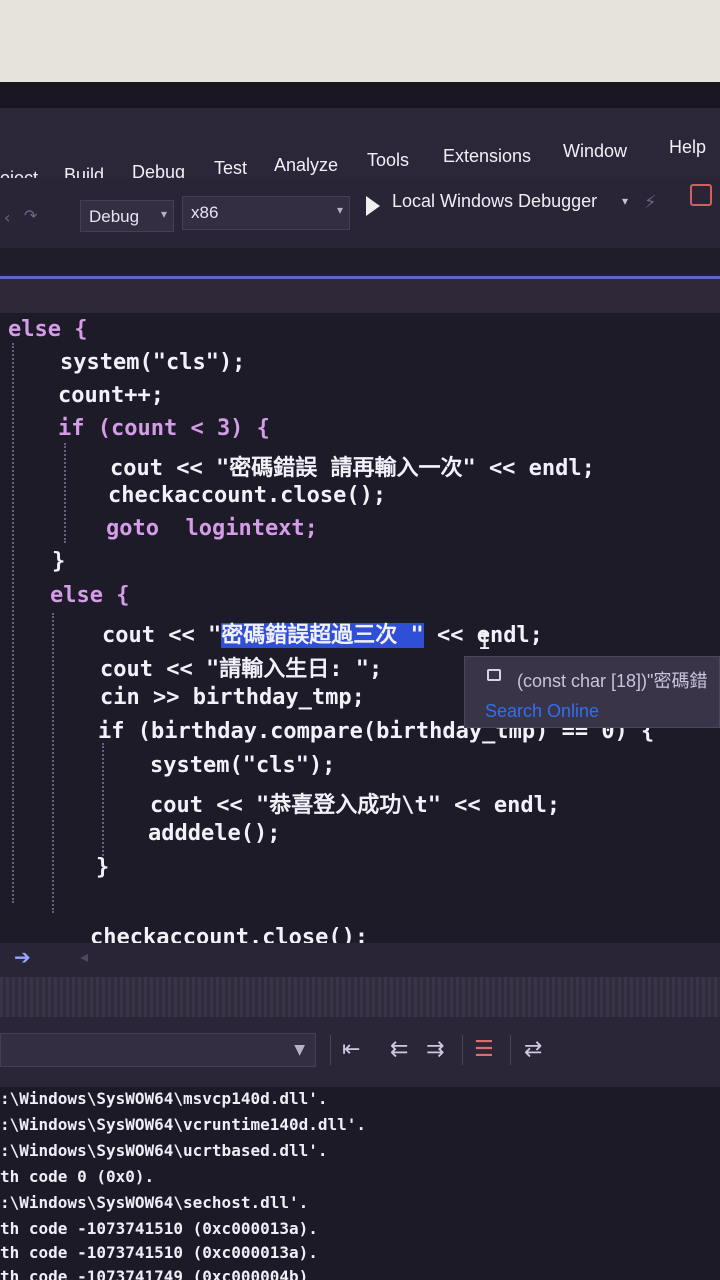 The width and height of the screenshot is (720, 1280). I want to click on output-line: :\Windows\SysWOW64\msvcp140d.dll'., so click(164, 1098).